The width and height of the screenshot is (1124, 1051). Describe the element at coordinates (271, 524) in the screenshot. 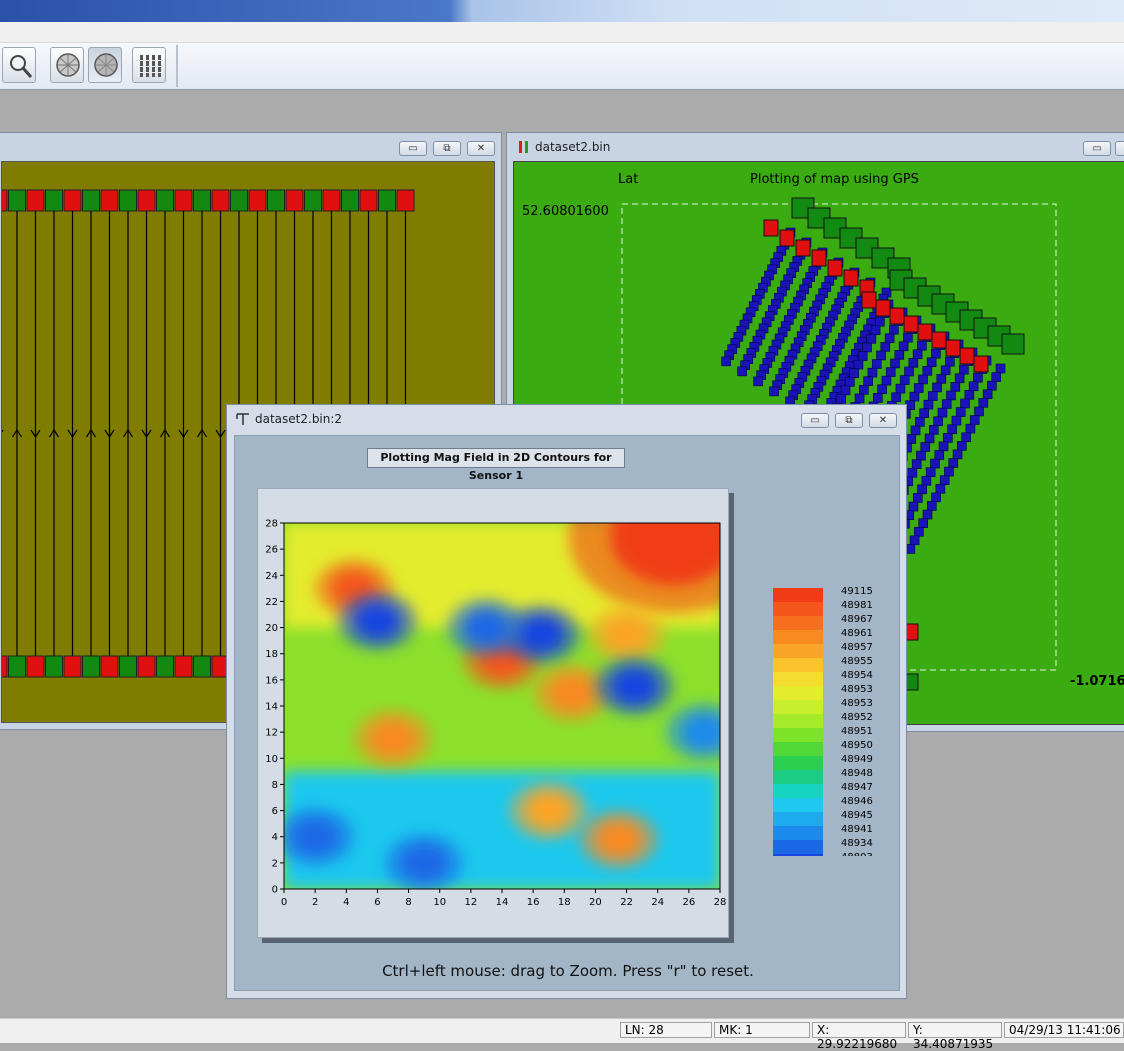

I see `y-tick-label: 28` at that location.